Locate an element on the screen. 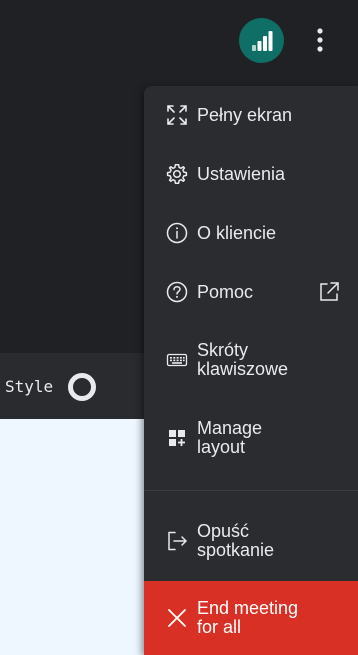  menu-item-help: Pomoc is located at coordinates (251, 292).